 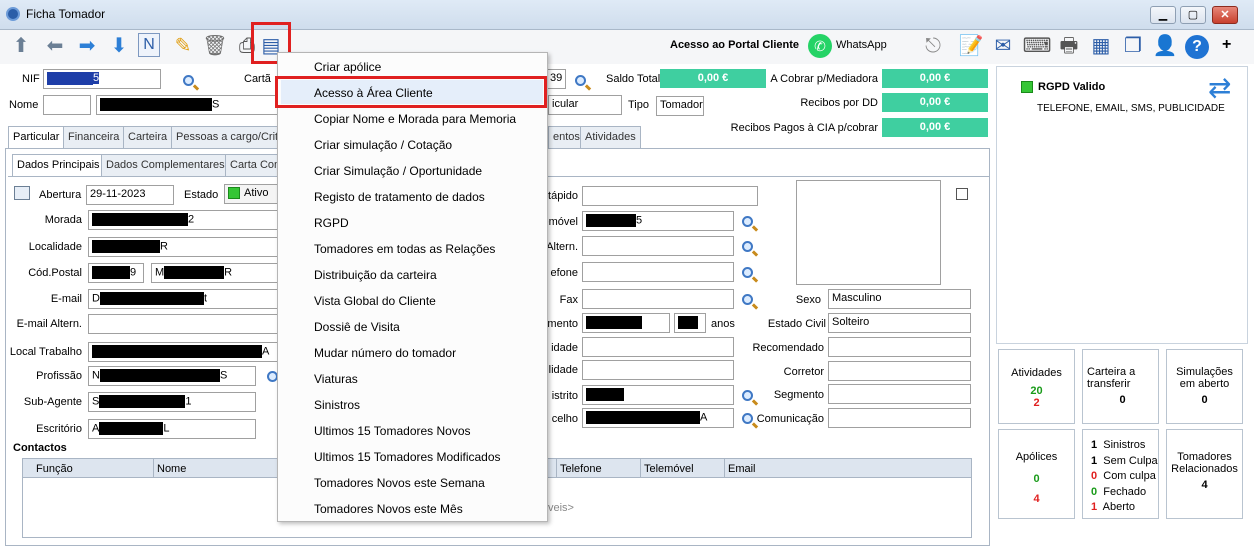 I want to click on menu-item-ultimos-novos: Ultimos 15 Tomadores Novos, so click(x=392, y=431).